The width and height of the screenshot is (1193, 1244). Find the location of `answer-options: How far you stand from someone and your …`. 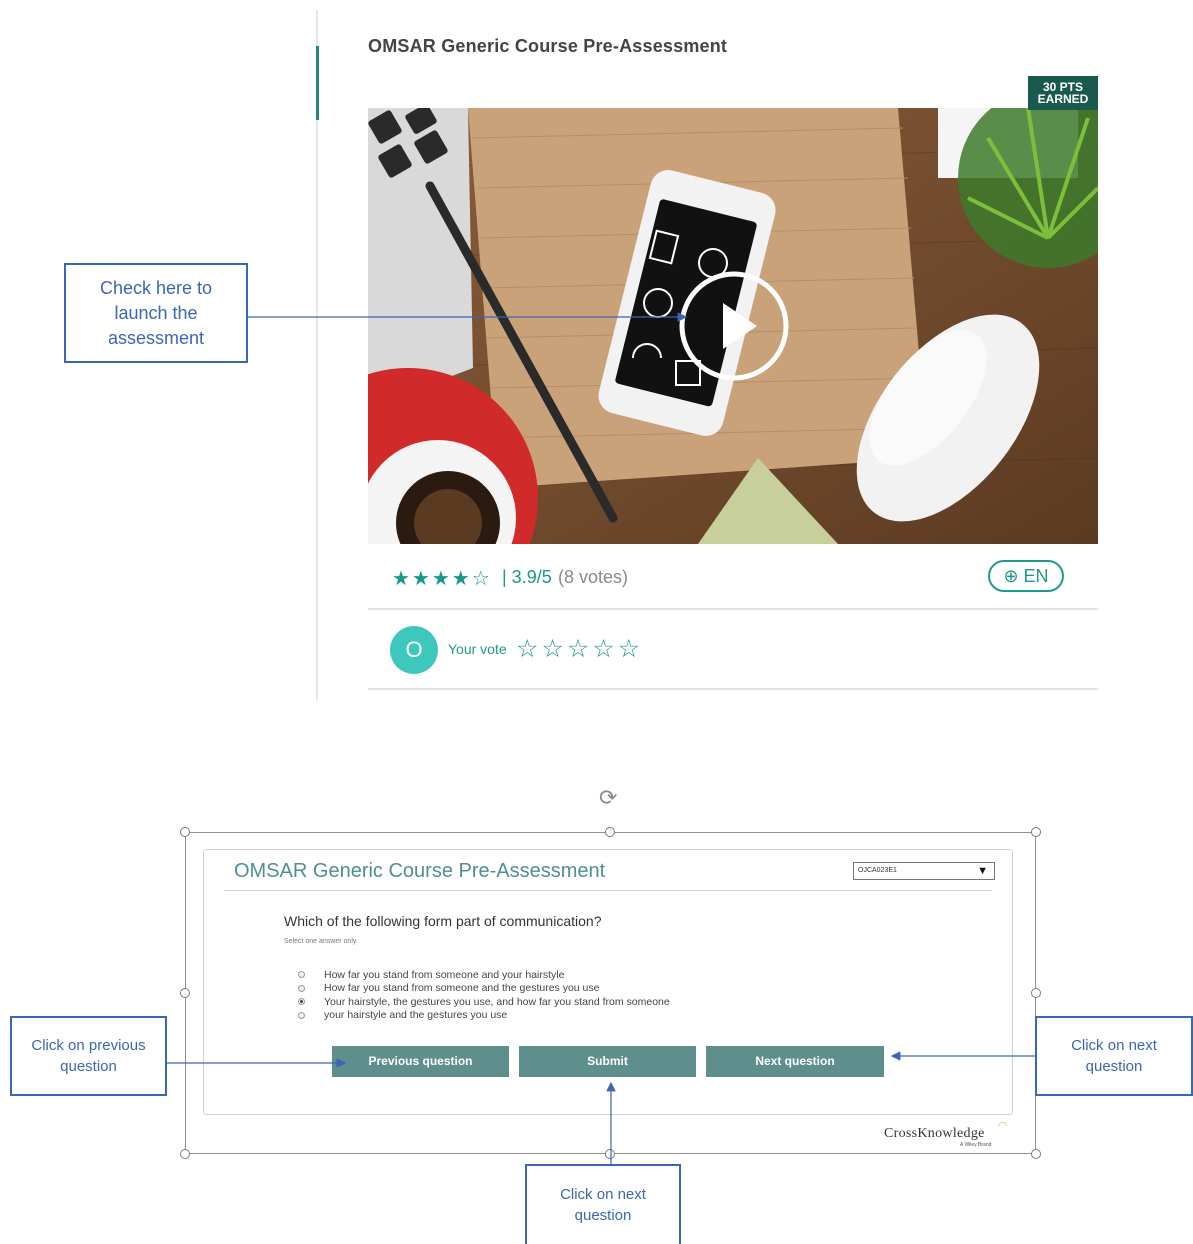

answer-options: How far you stand from someone and your … is located at coordinates (484, 995).